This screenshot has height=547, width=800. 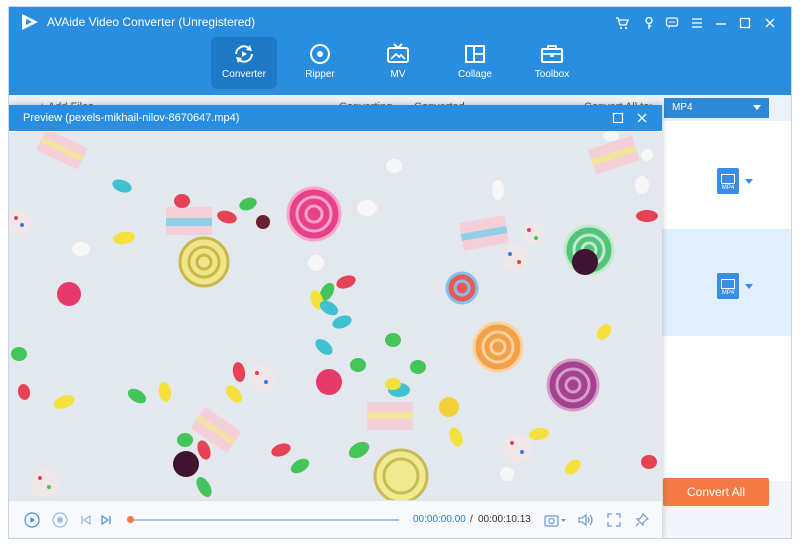 I want to click on nav-label: Toolbox, so click(x=552, y=74).